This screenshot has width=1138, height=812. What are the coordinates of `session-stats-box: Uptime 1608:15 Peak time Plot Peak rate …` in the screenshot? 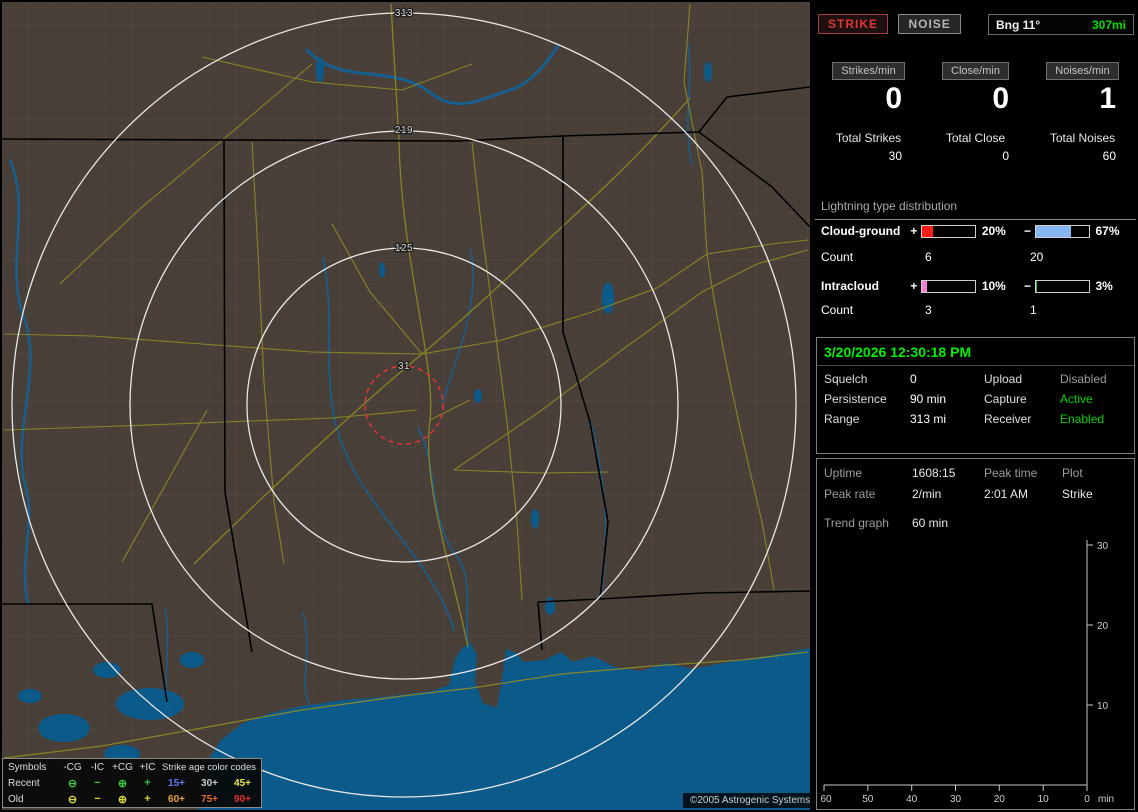 It's located at (975, 634).